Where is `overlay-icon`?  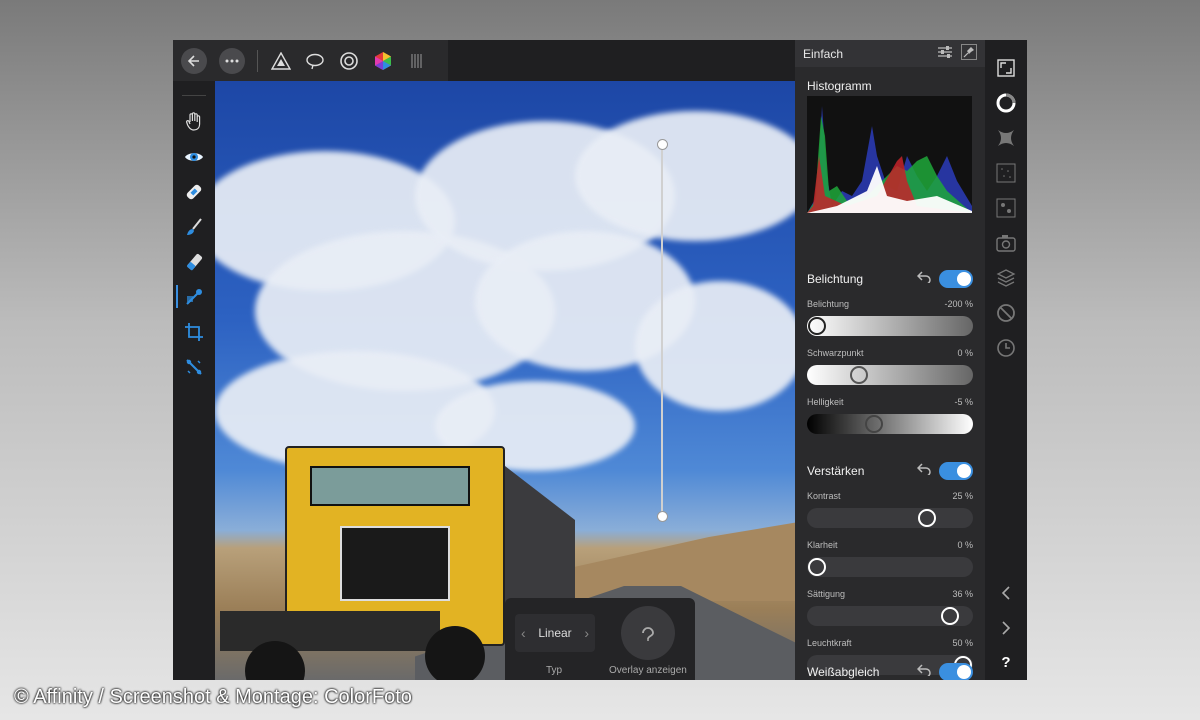
overlay-icon is located at coordinates (194, 366).